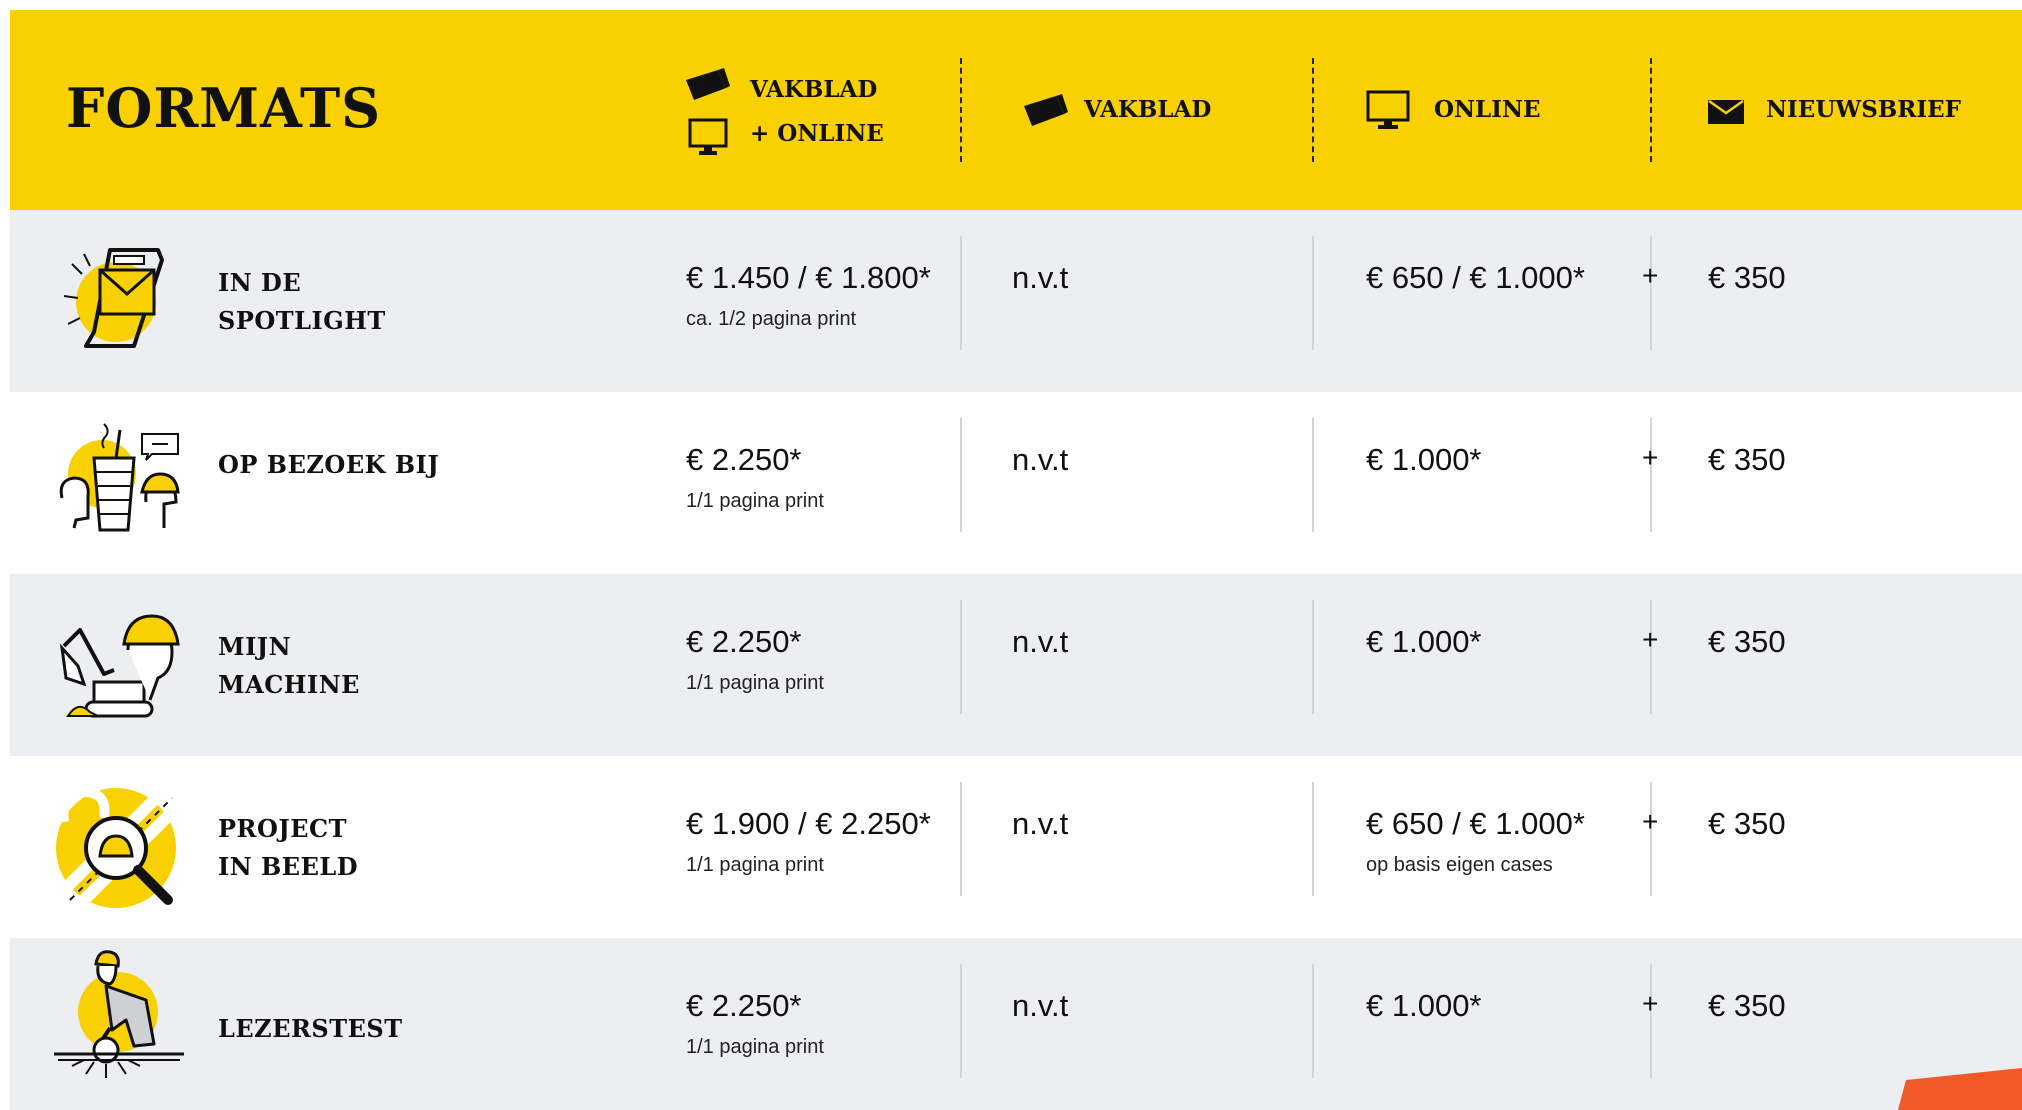  What do you see at coordinates (1960, 1089) in the screenshot?
I see `decorative-orange-shape` at bounding box center [1960, 1089].